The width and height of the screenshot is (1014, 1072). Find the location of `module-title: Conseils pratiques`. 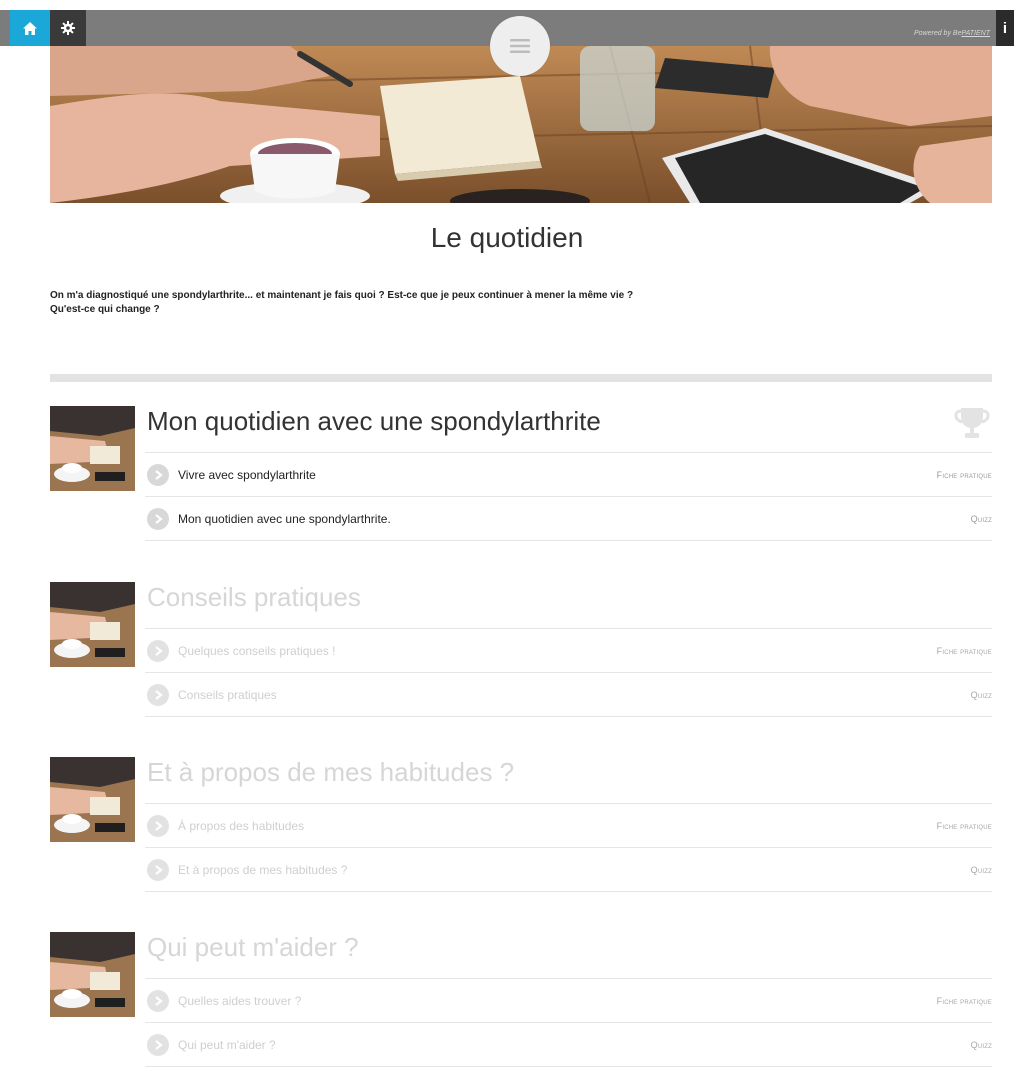

module-title: Conseils pratiques is located at coordinates (254, 597).